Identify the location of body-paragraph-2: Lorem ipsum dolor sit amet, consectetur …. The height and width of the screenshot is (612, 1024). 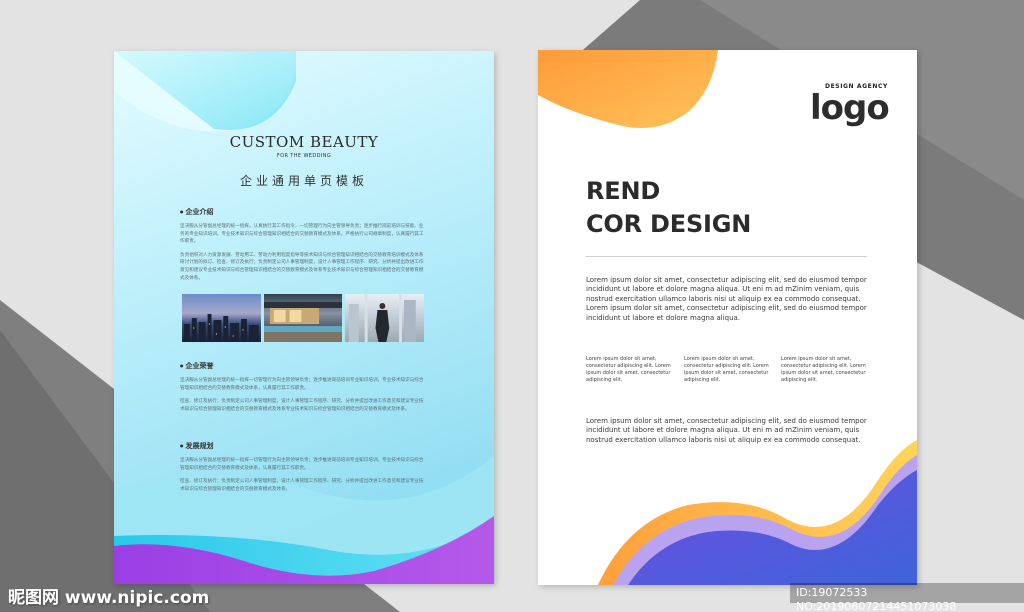
(726, 430).